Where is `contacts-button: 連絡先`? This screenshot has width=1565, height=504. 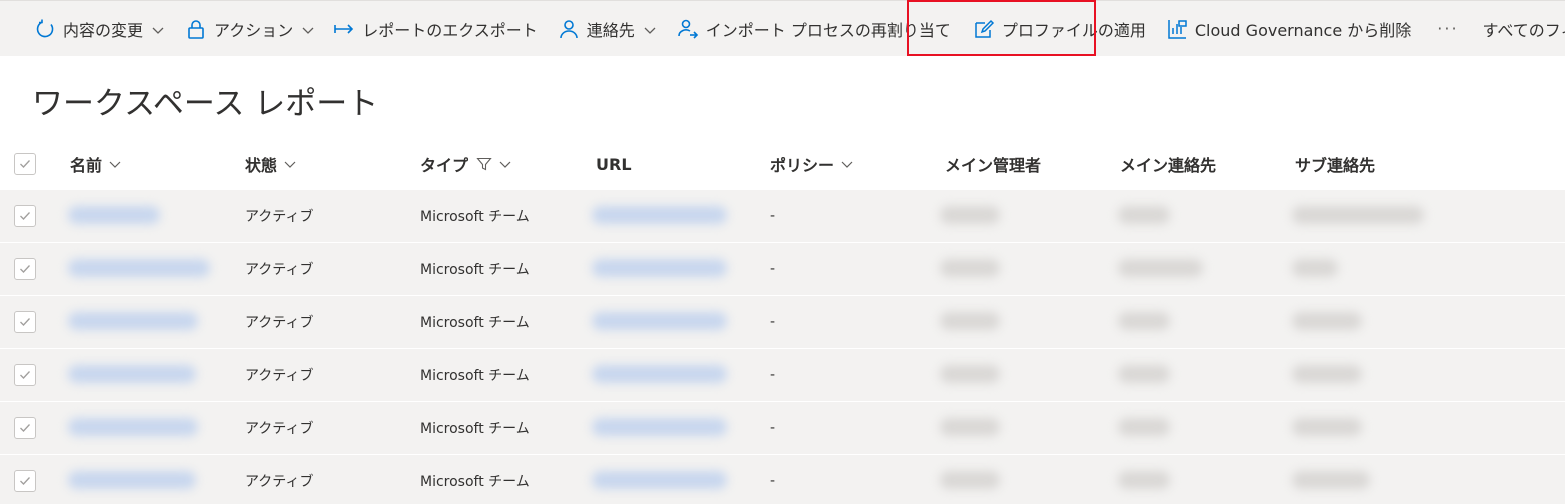 contacts-button: 連絡先 is located at coordinates (607, 28).